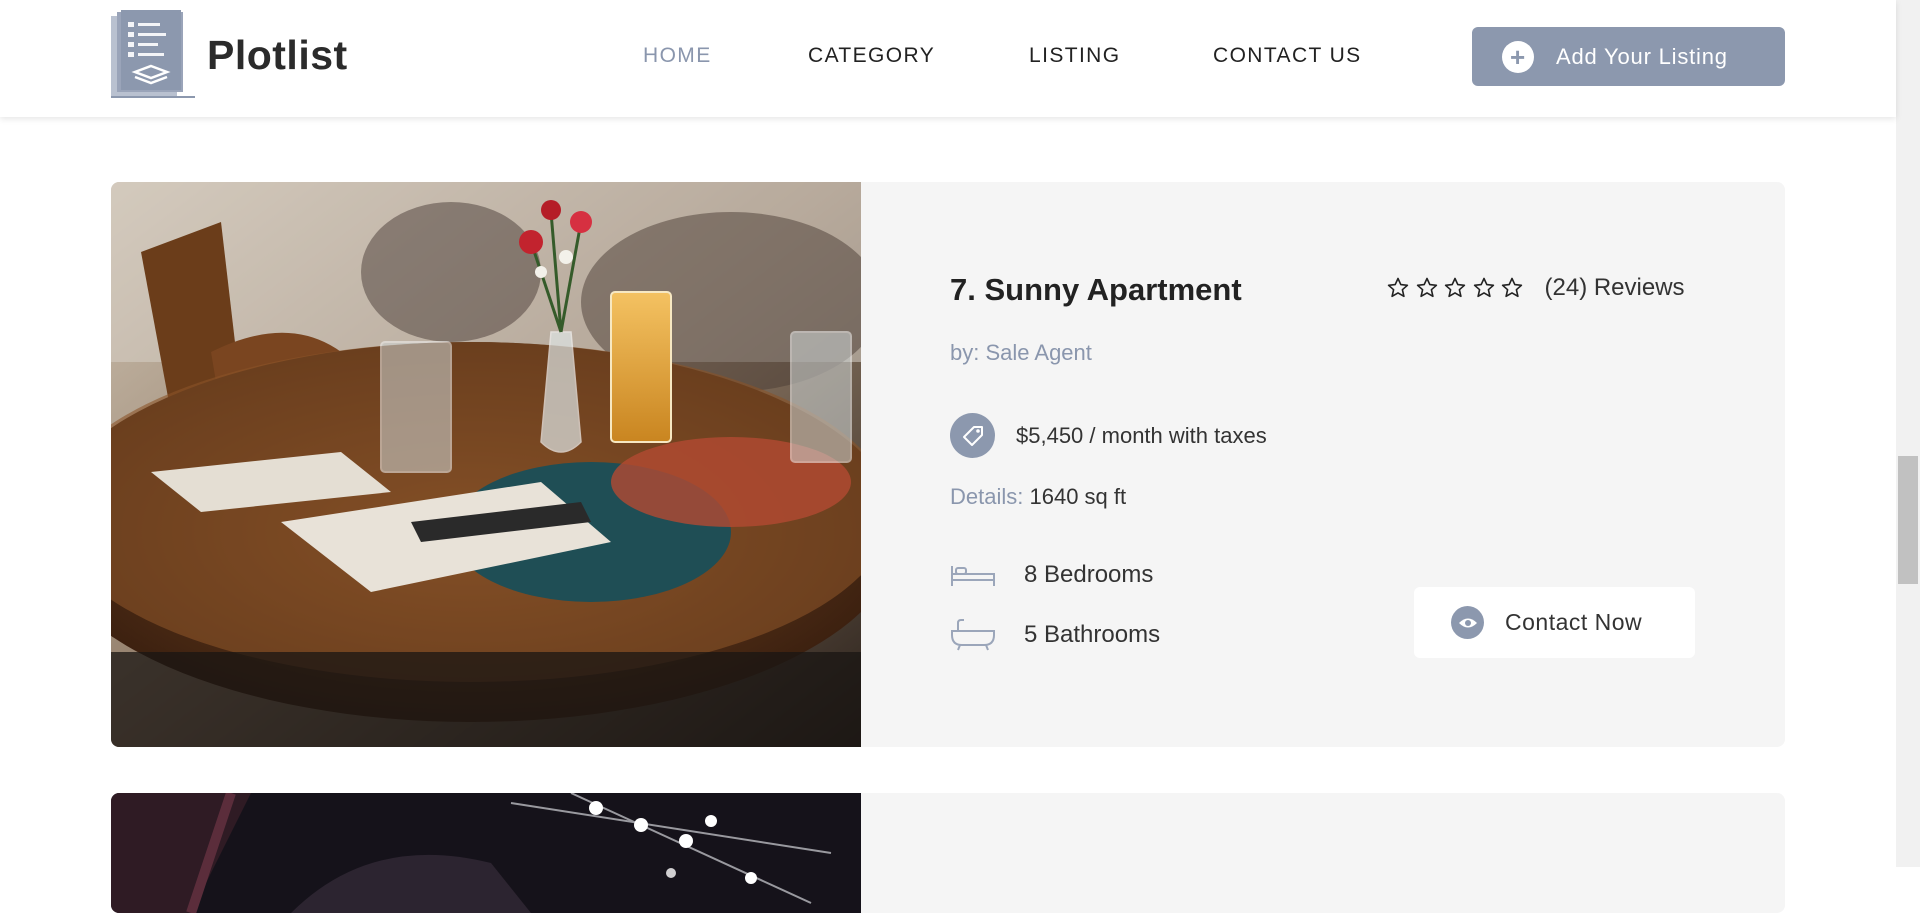 The width and height of the screenshot is (1920, 913). I want to click on nav-item-contact-us: CONTACT US, so click(1287, 56).